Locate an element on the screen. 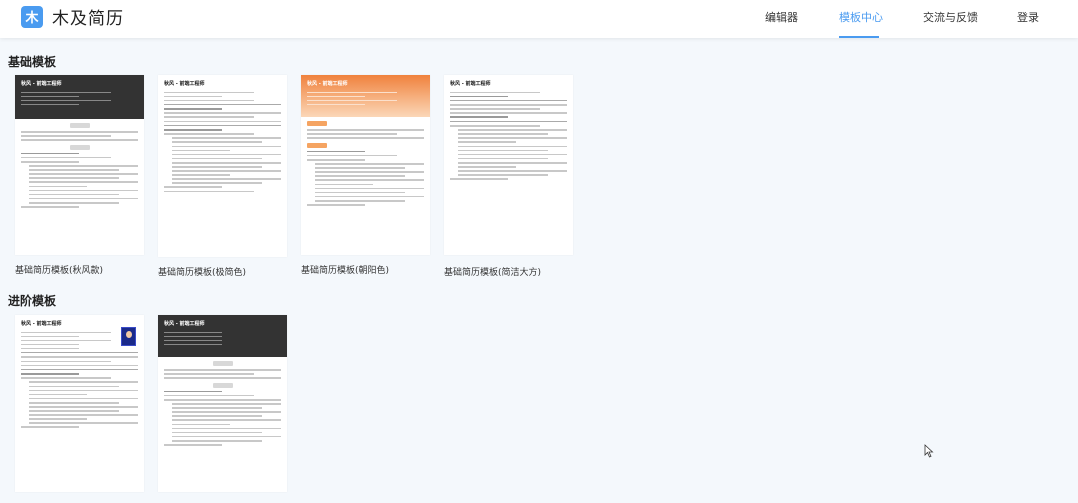 The width and height of the screenshot is (1078, 503). nav-login: 登录 is located at coordinates (1028, 17).